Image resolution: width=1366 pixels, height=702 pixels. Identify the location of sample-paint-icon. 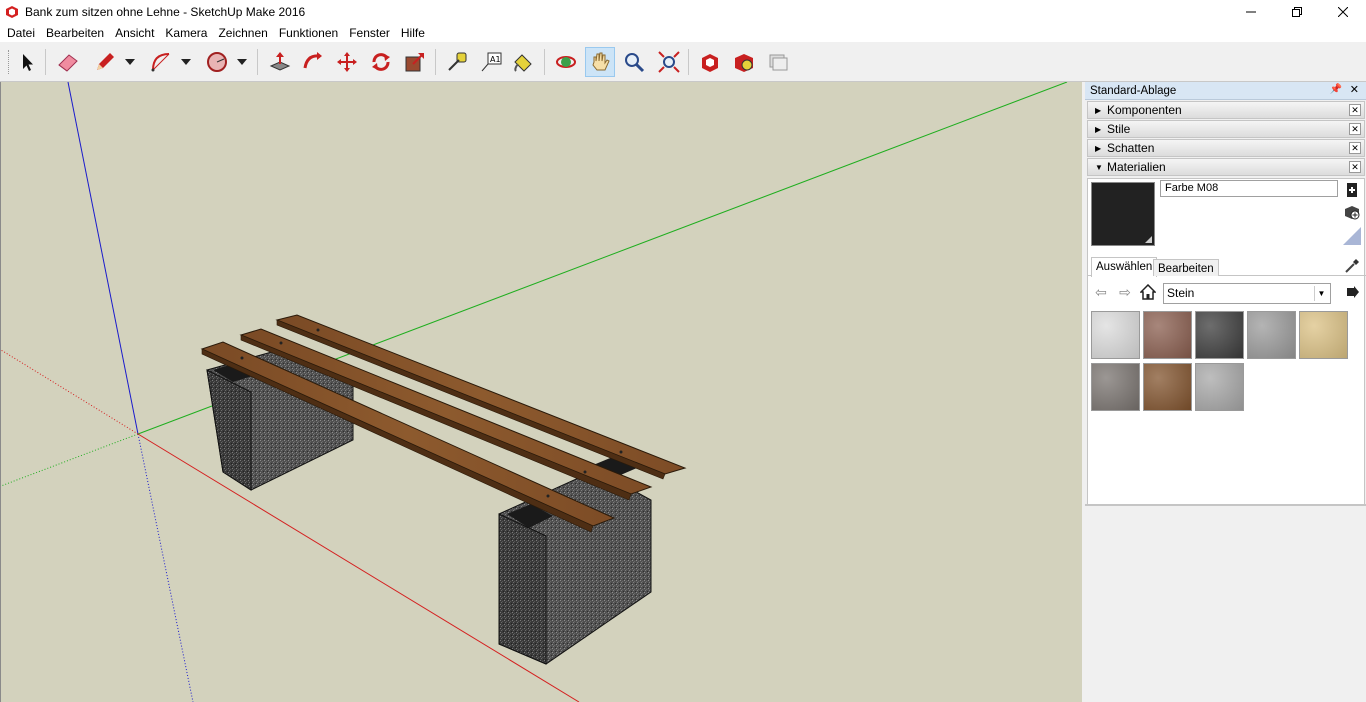
(1352, 236).